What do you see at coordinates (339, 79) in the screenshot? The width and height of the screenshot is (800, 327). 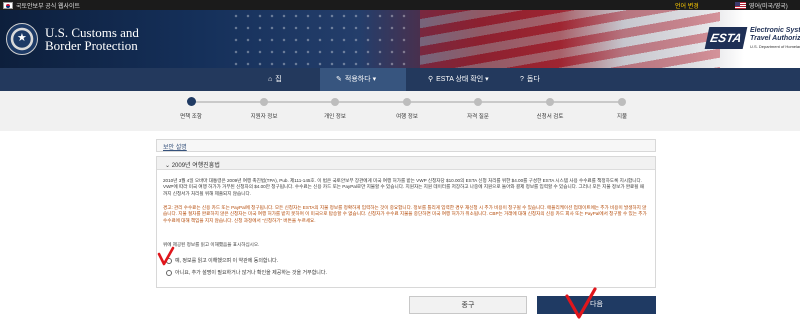 I see `pencil-icon: ✎` at bounding box center [339, 79].